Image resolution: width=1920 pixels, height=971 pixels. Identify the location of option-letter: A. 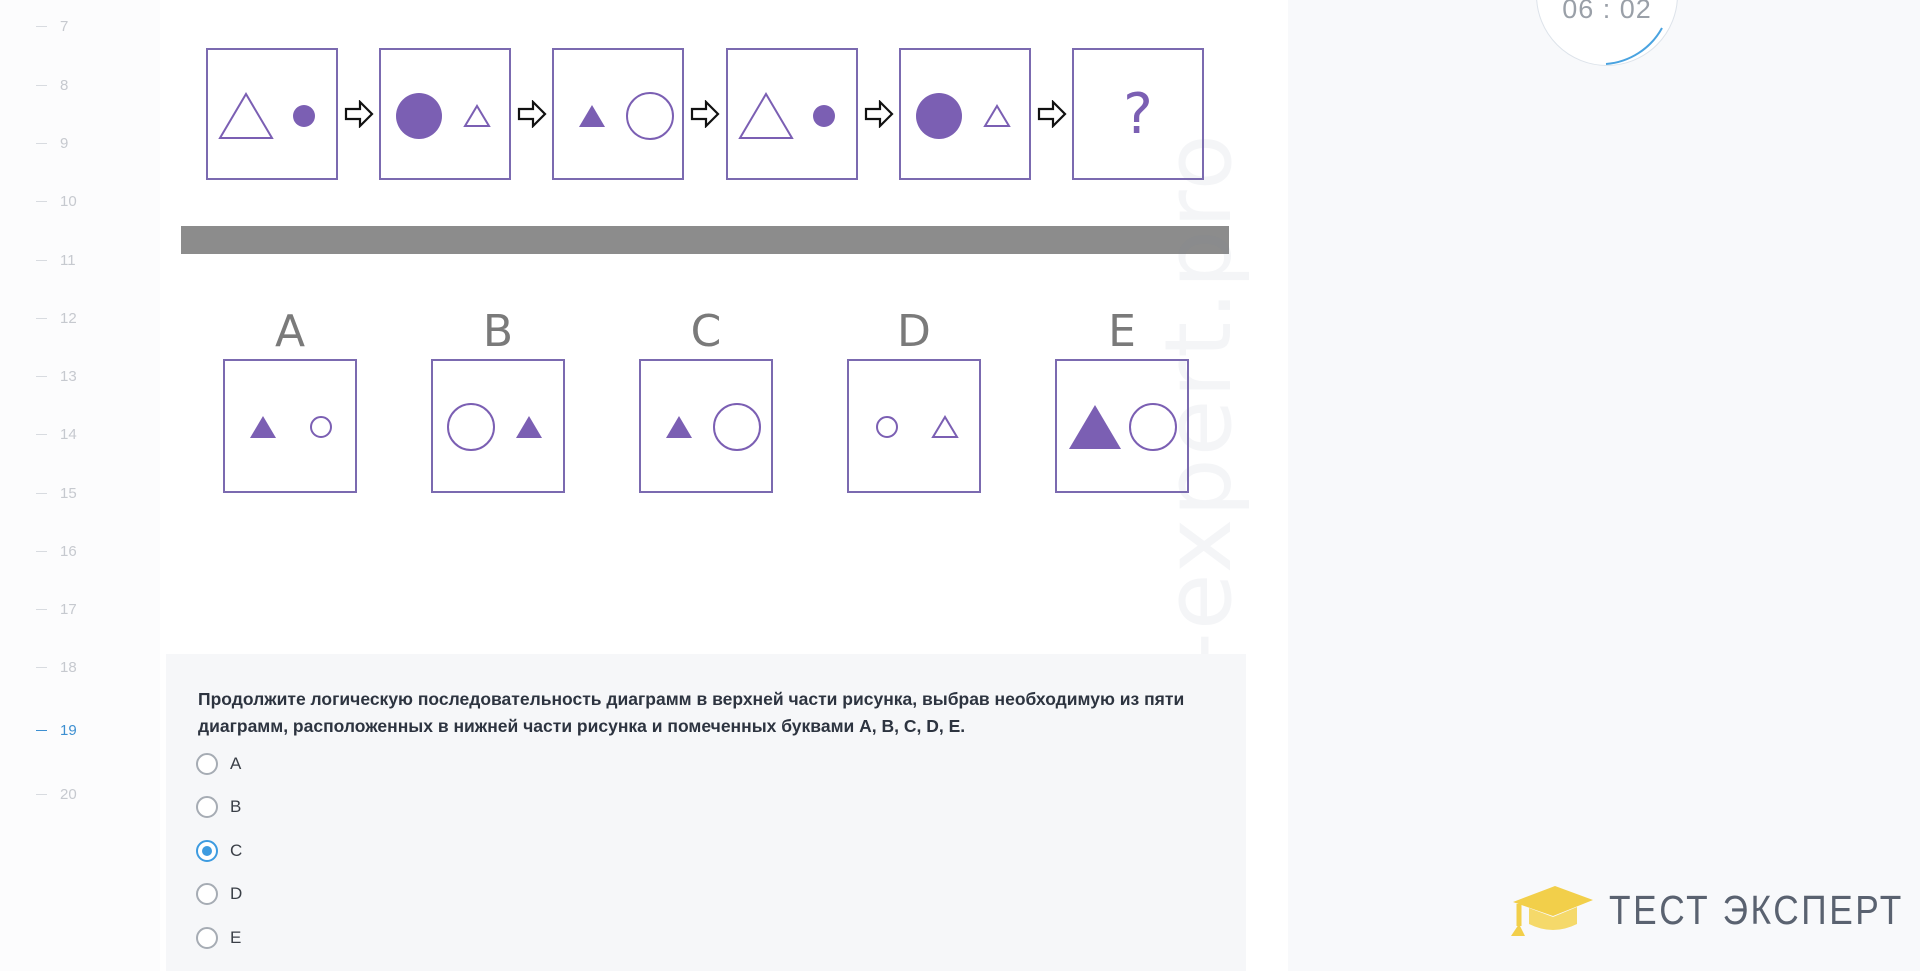
(290, 331).